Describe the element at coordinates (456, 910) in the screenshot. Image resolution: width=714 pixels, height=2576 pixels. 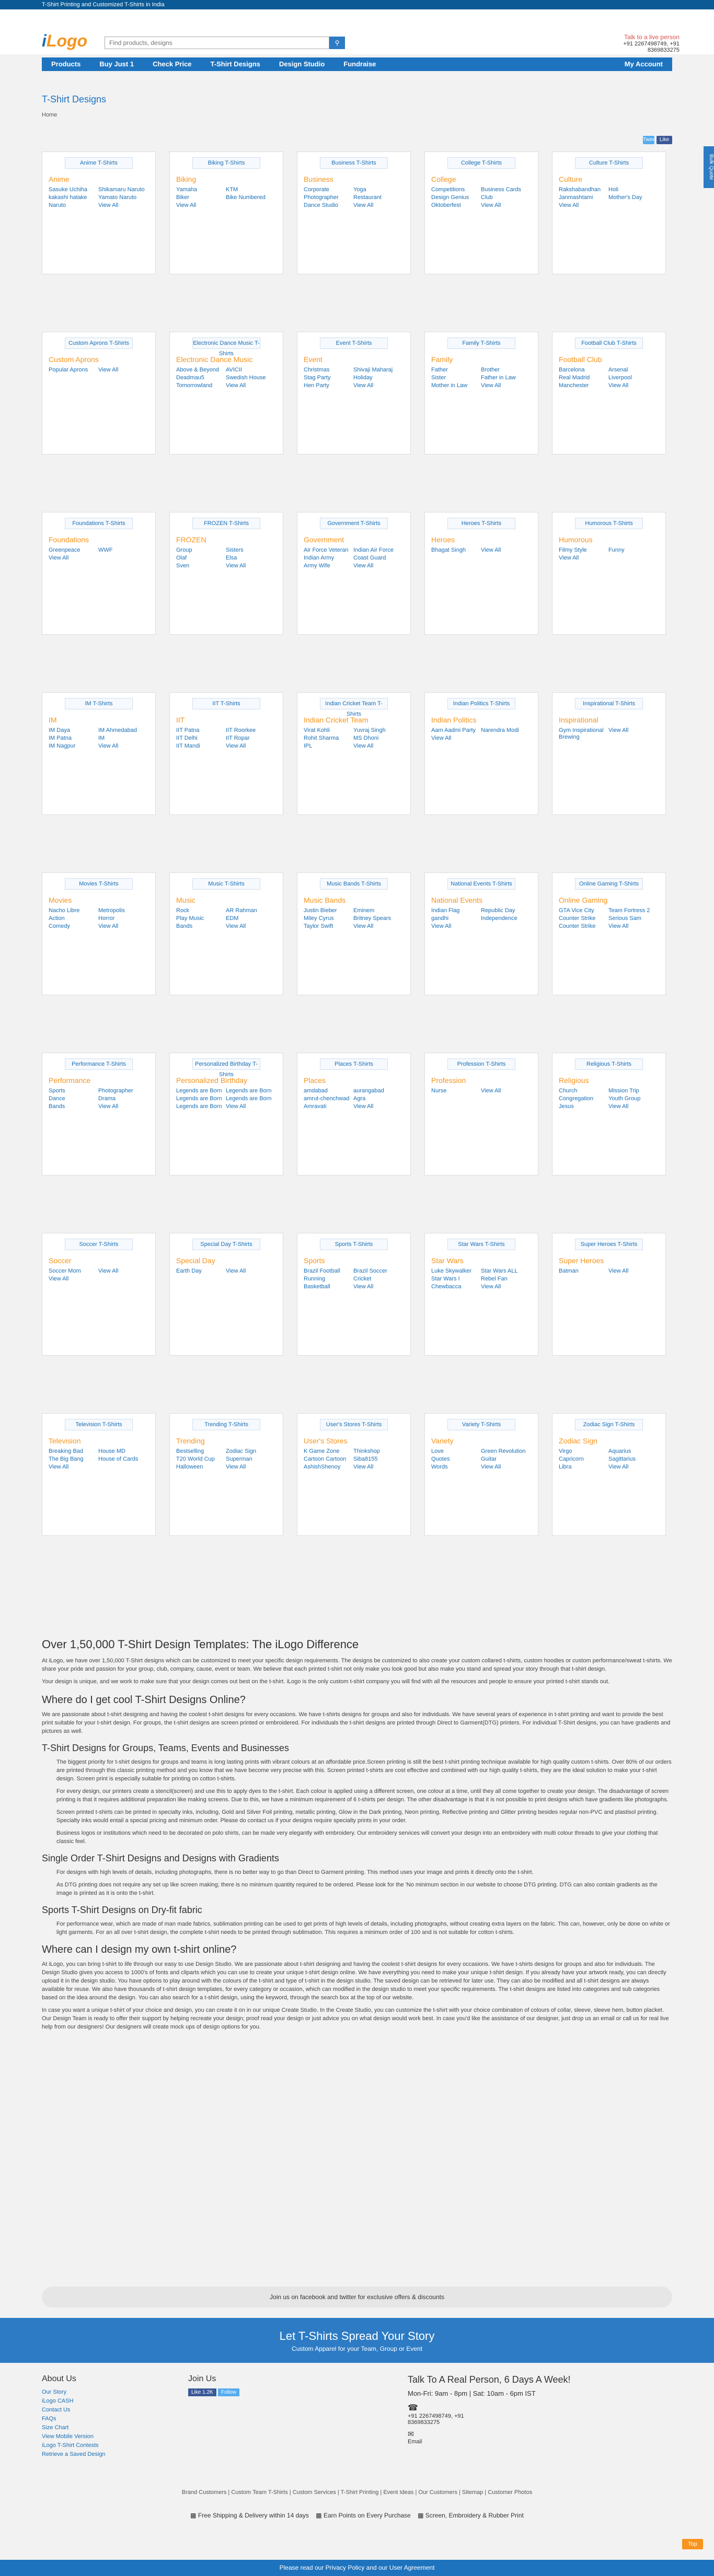
I see `category-link: Indian Flag` at that location.